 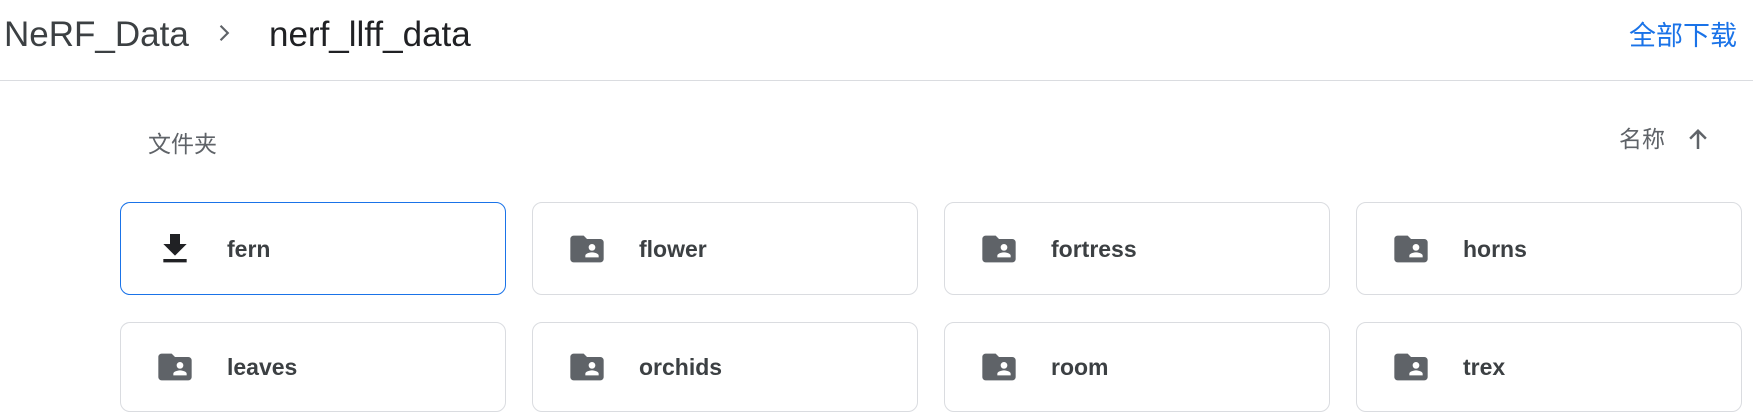 What do you see at coordinates (1666, 139) in the screenshot?
I see `sort-by-name-button: 名称` at bounding box center [1666, 139].